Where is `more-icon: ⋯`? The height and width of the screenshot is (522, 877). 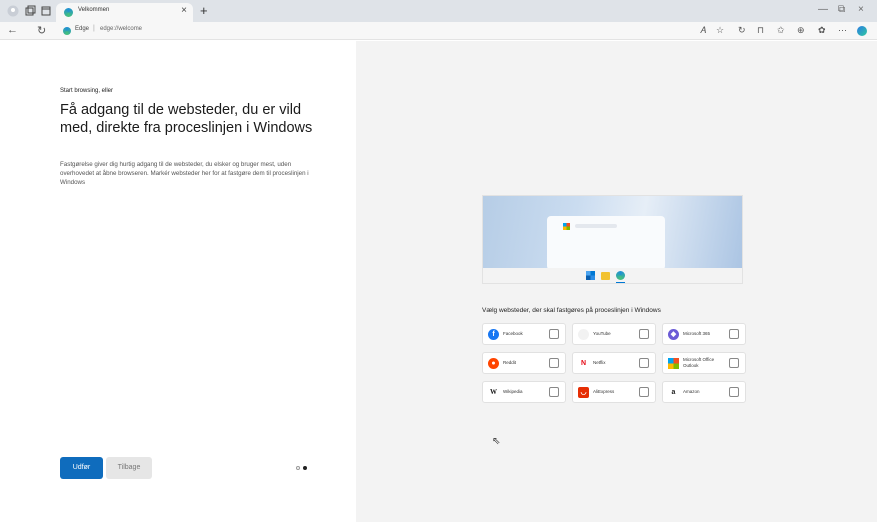 more-icon: ⋯ is located at coordinates (842, 30).